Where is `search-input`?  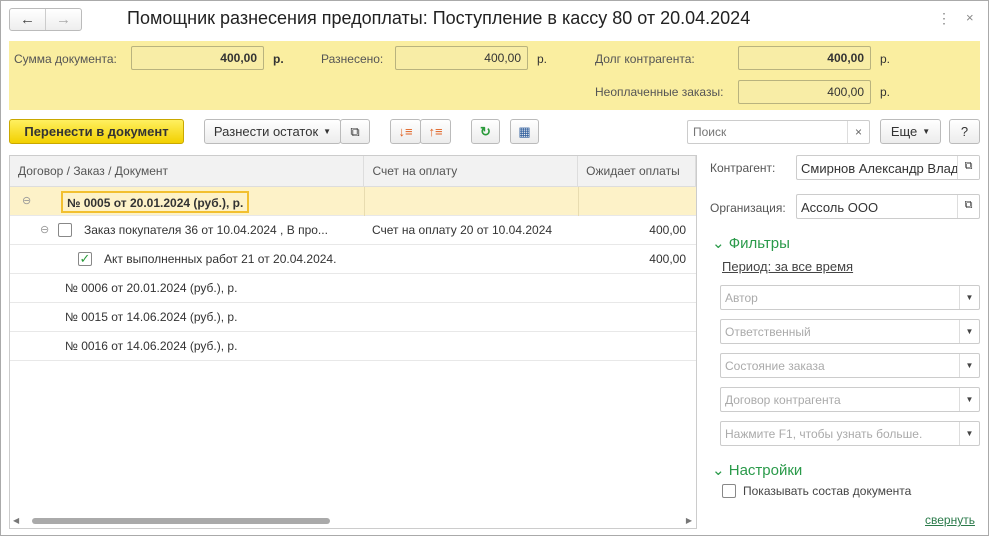 search-input is located at coordinates (768, 132).